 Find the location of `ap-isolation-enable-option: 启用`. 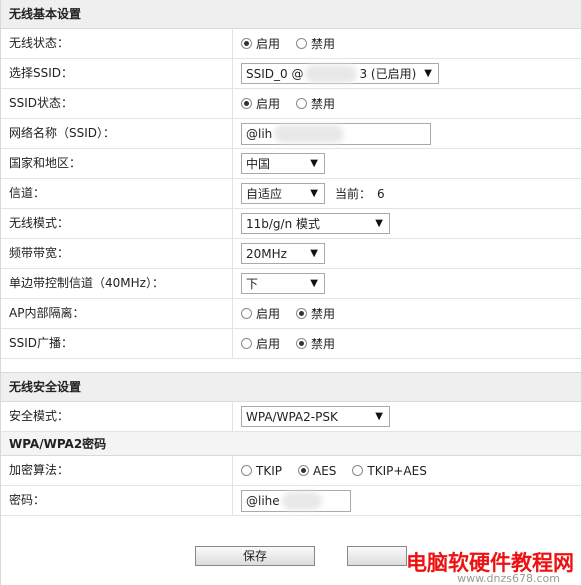

ap-isolation-enable-option: 启用 is located at coordinates (260, 313).